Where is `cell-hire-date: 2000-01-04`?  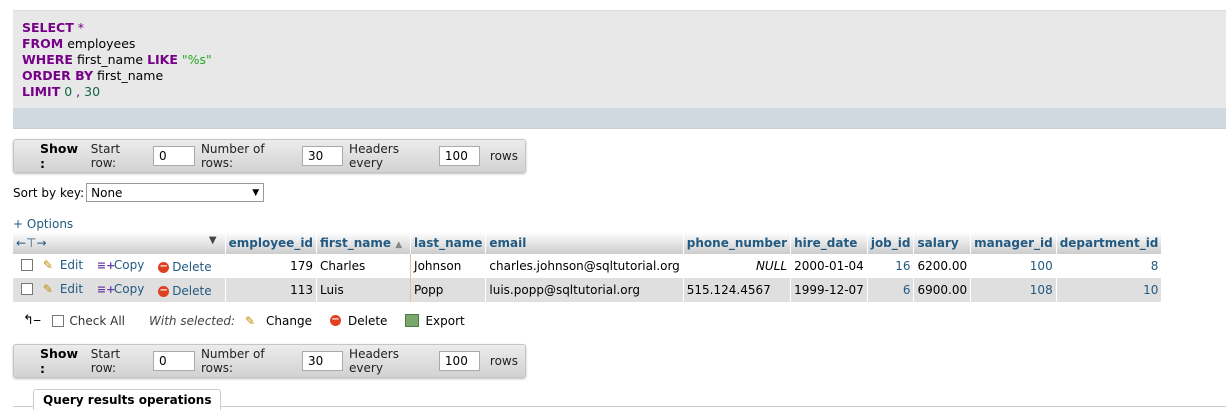 cell-hire-date: 2000-01-04 is located at coordinates (829, 266).